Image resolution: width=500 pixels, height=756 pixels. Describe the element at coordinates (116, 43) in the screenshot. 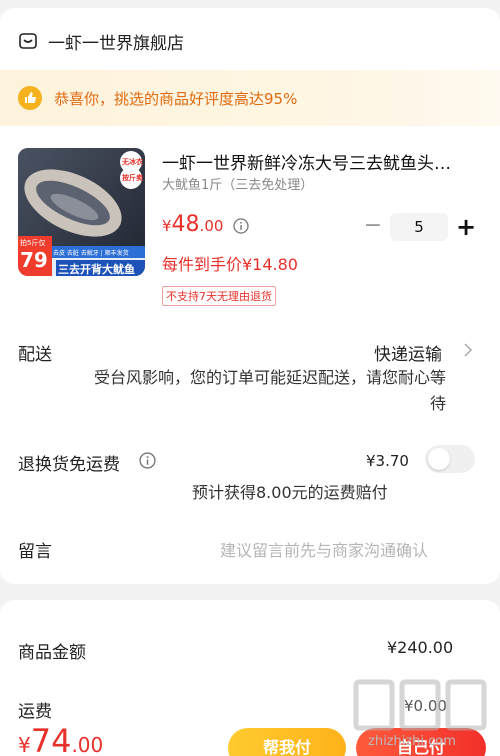

I see `store-name: 一虾一世界旗舰店` at that location.